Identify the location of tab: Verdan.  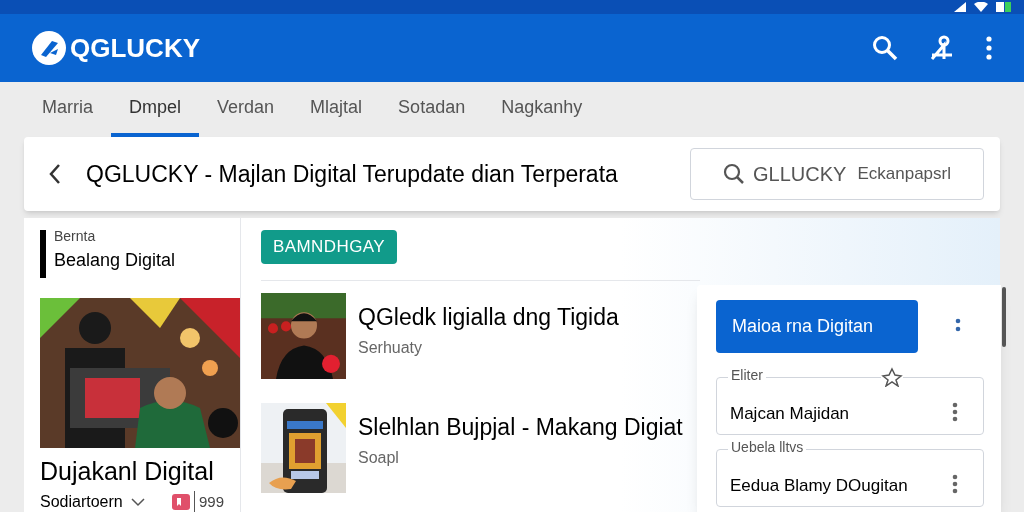
(246, 109).